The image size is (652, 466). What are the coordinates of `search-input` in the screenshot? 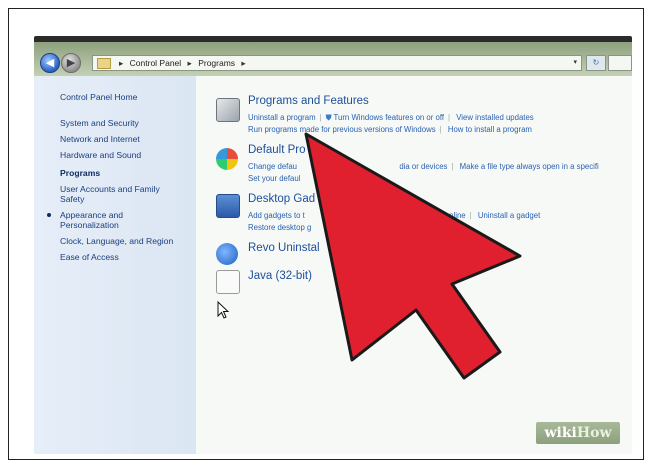 It's located at (620, 63).